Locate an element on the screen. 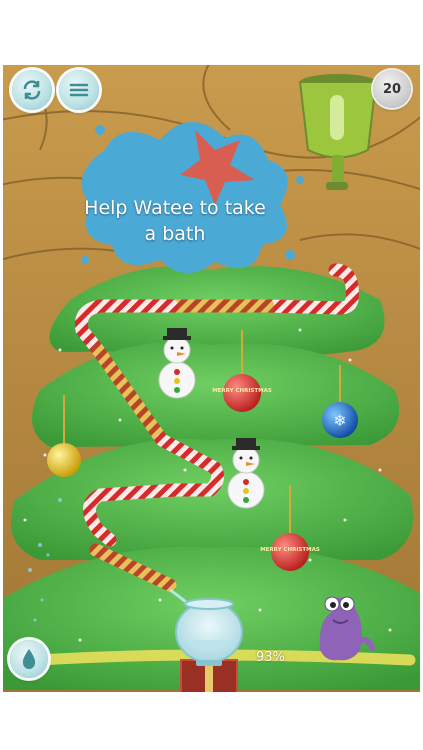  moves-counter: 20 is located at coordinates (392, 89).